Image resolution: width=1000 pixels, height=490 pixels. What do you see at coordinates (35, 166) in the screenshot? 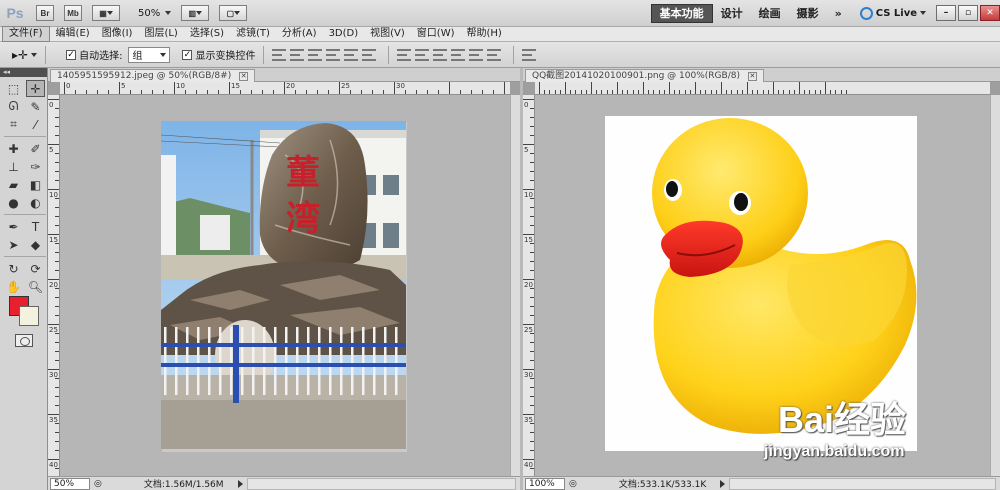
I see `history-brush-tool-icon: ✑` at bounding box center [35, 166].